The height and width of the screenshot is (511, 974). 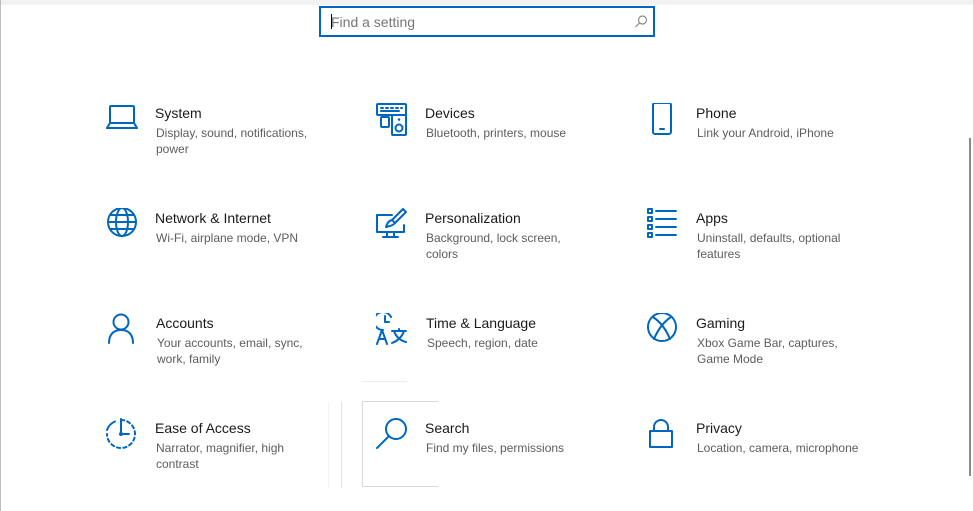 What do you see at coordinates (447, 428) in the screenshot?
I see `tile-search-title: Search` at bounding box center [447, 428].